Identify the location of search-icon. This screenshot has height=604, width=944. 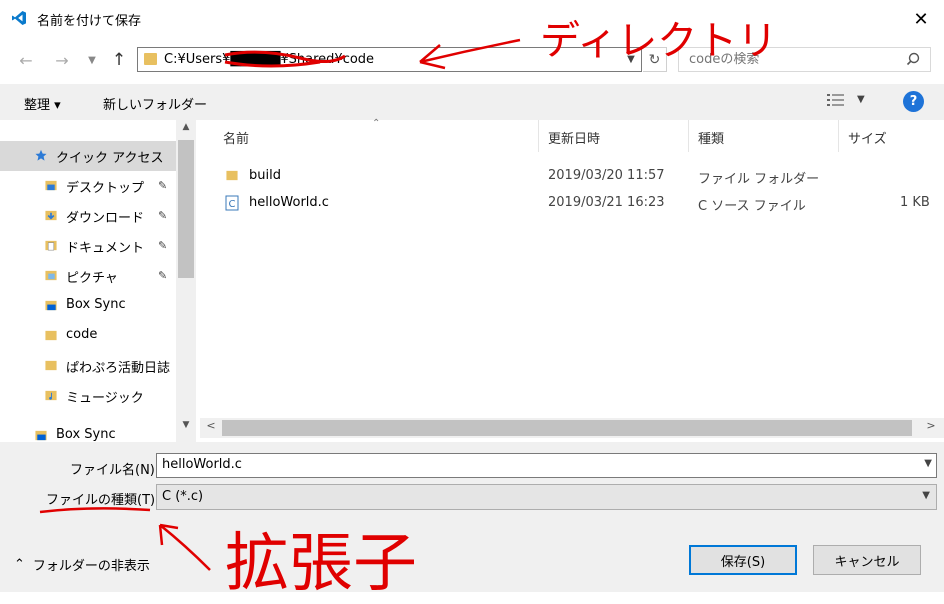
(913, 61).